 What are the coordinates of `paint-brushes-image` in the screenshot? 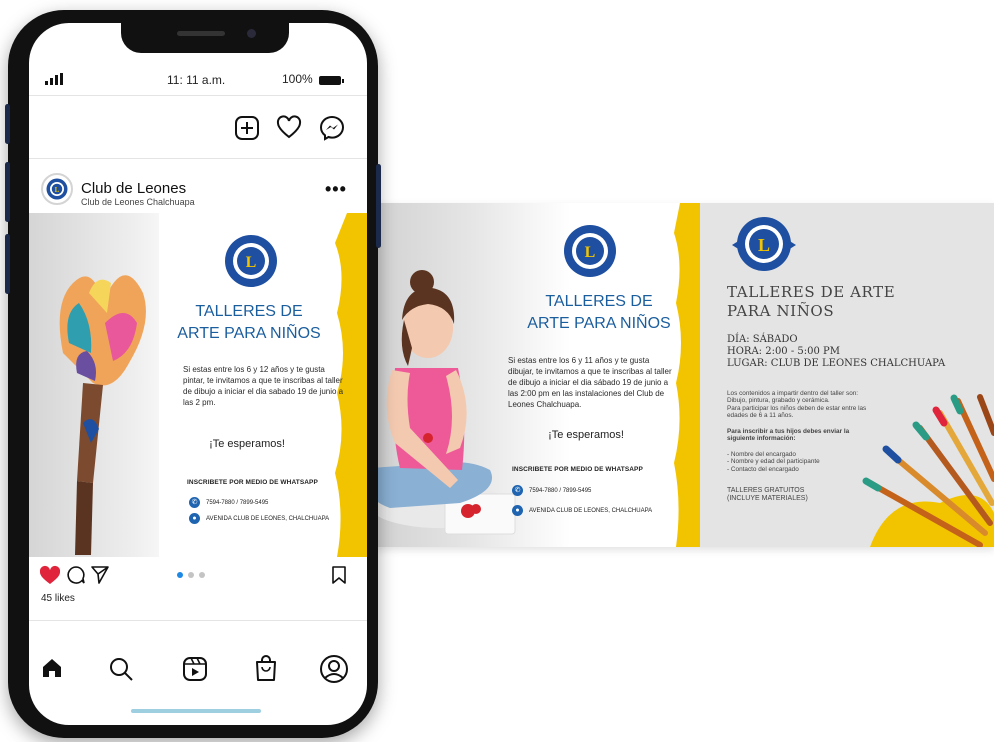 It's located at (928, 470).